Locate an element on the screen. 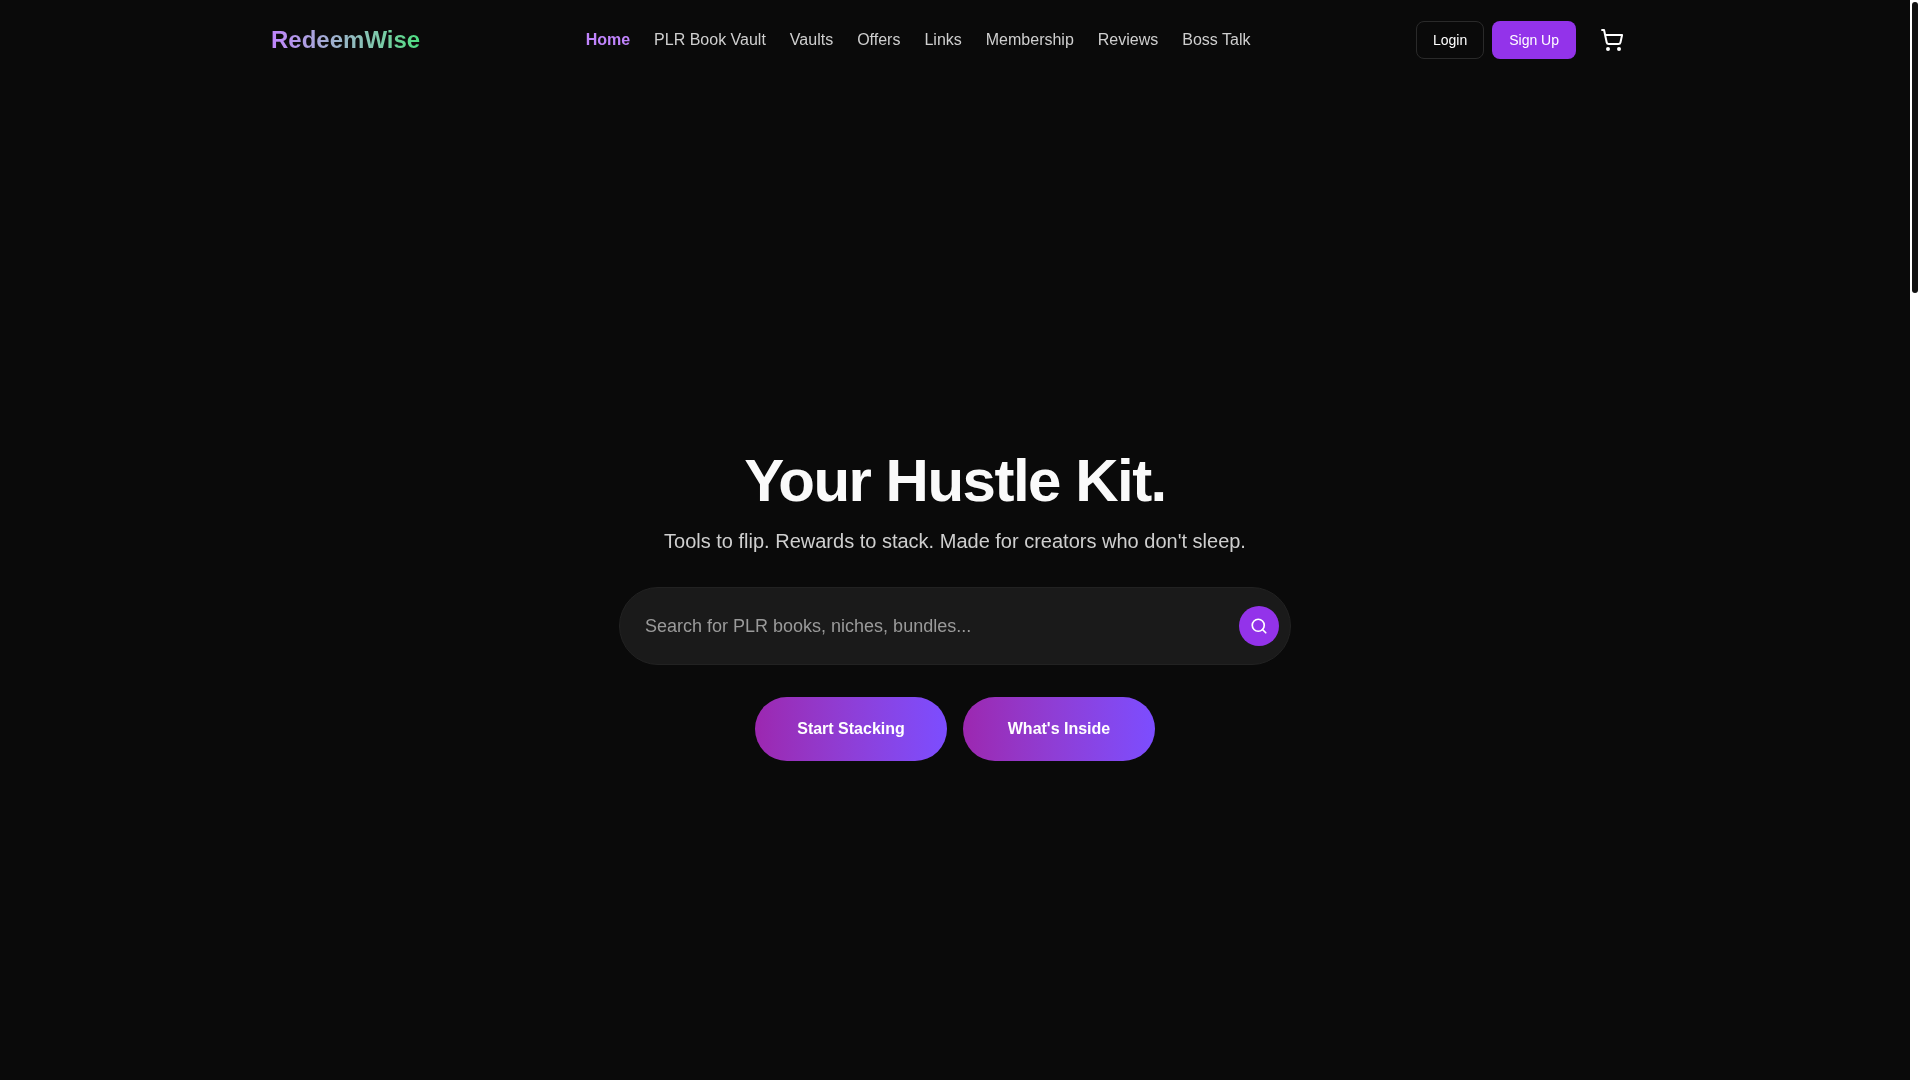 This screenshot has height=1080, width=1920. hero-title: Your Hustle Kit. is located at coordinates (955, 481).